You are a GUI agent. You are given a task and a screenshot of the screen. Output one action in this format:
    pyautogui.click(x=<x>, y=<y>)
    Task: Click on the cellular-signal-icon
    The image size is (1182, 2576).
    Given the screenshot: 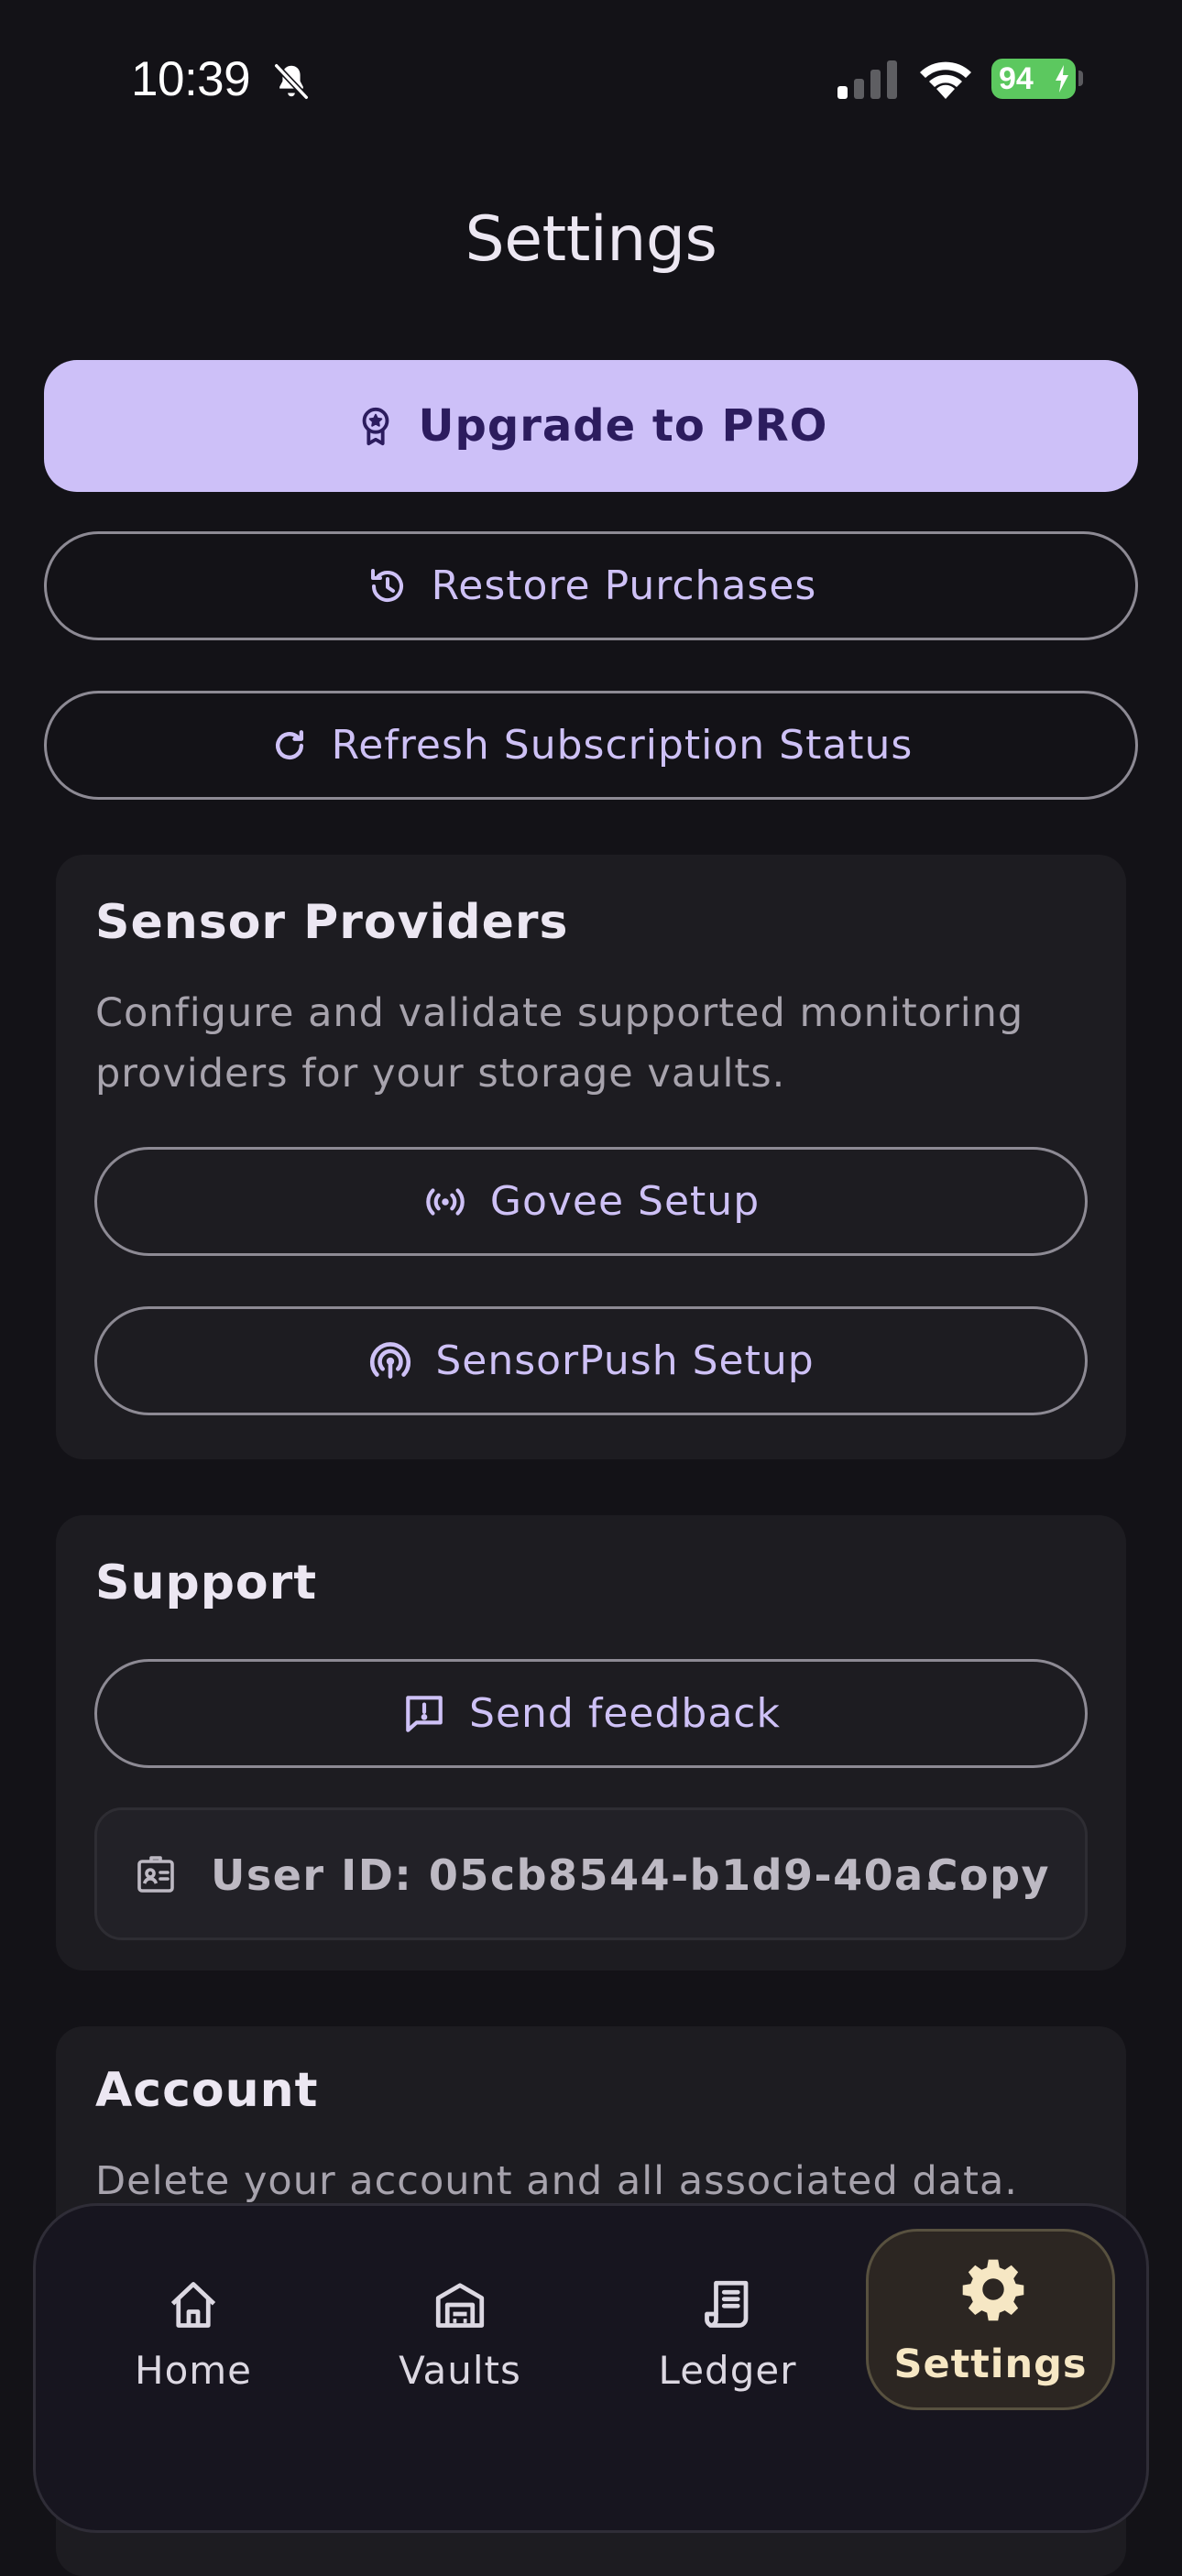 What is the action you would take?
    pyautogui.click(x=867, y=80)
    